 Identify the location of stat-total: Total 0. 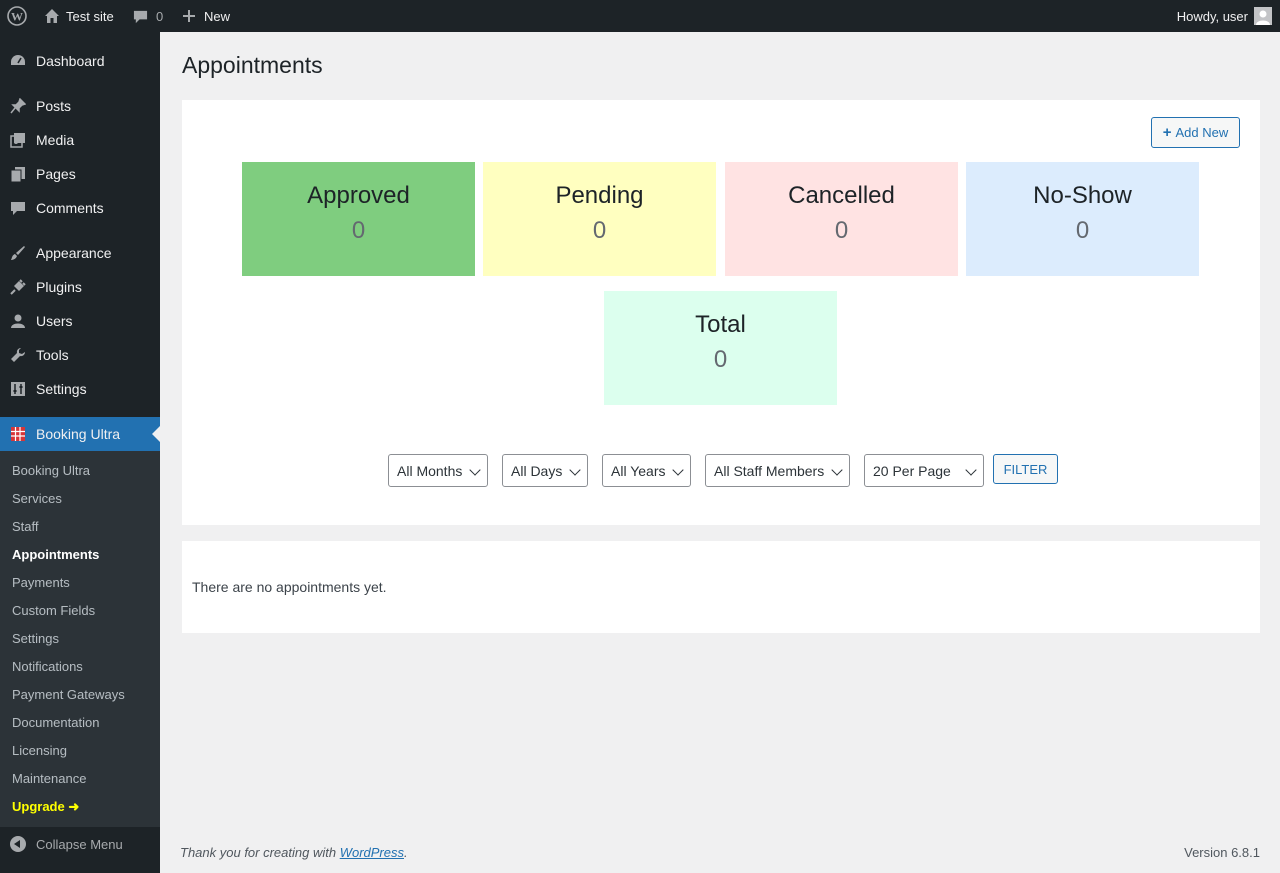
(720, 348).